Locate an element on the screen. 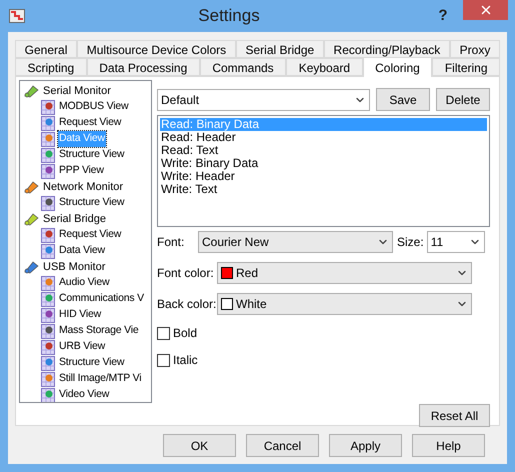 Image resolution: width=515 pixels, height=472 pixels. dialog-button: OK is located at coordinates (199, 445).